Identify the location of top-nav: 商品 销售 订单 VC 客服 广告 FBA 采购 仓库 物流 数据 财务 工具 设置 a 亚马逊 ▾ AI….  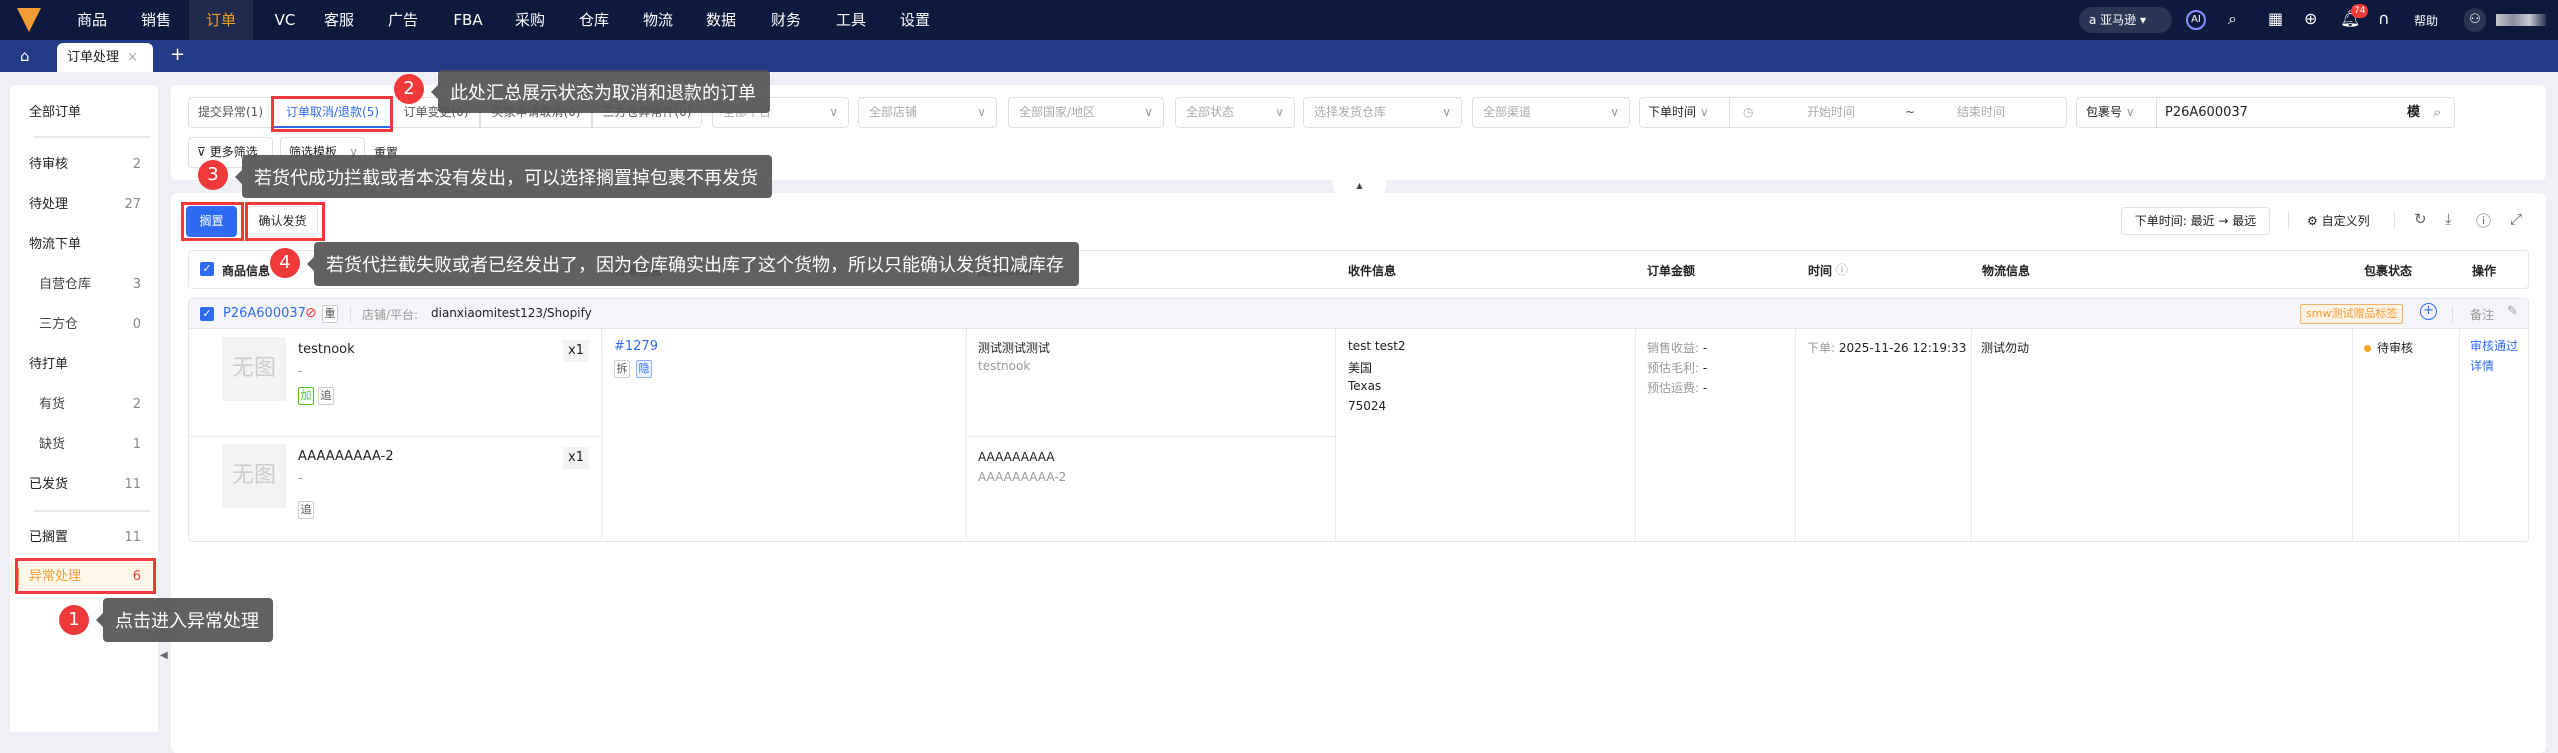
(1279, 20).